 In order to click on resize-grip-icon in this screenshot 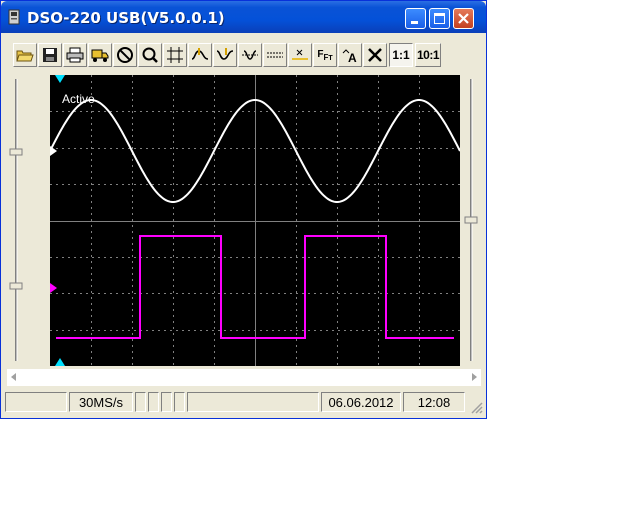, I will do `click(476, 407)`.